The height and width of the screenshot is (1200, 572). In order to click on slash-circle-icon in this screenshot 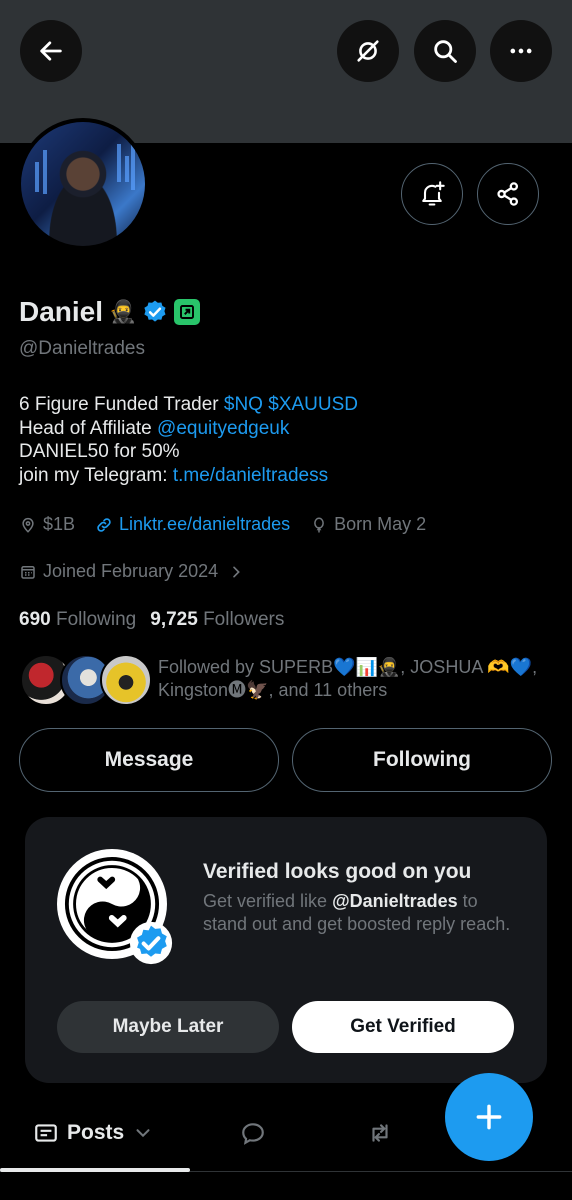, I will do `click(368, 51)`.